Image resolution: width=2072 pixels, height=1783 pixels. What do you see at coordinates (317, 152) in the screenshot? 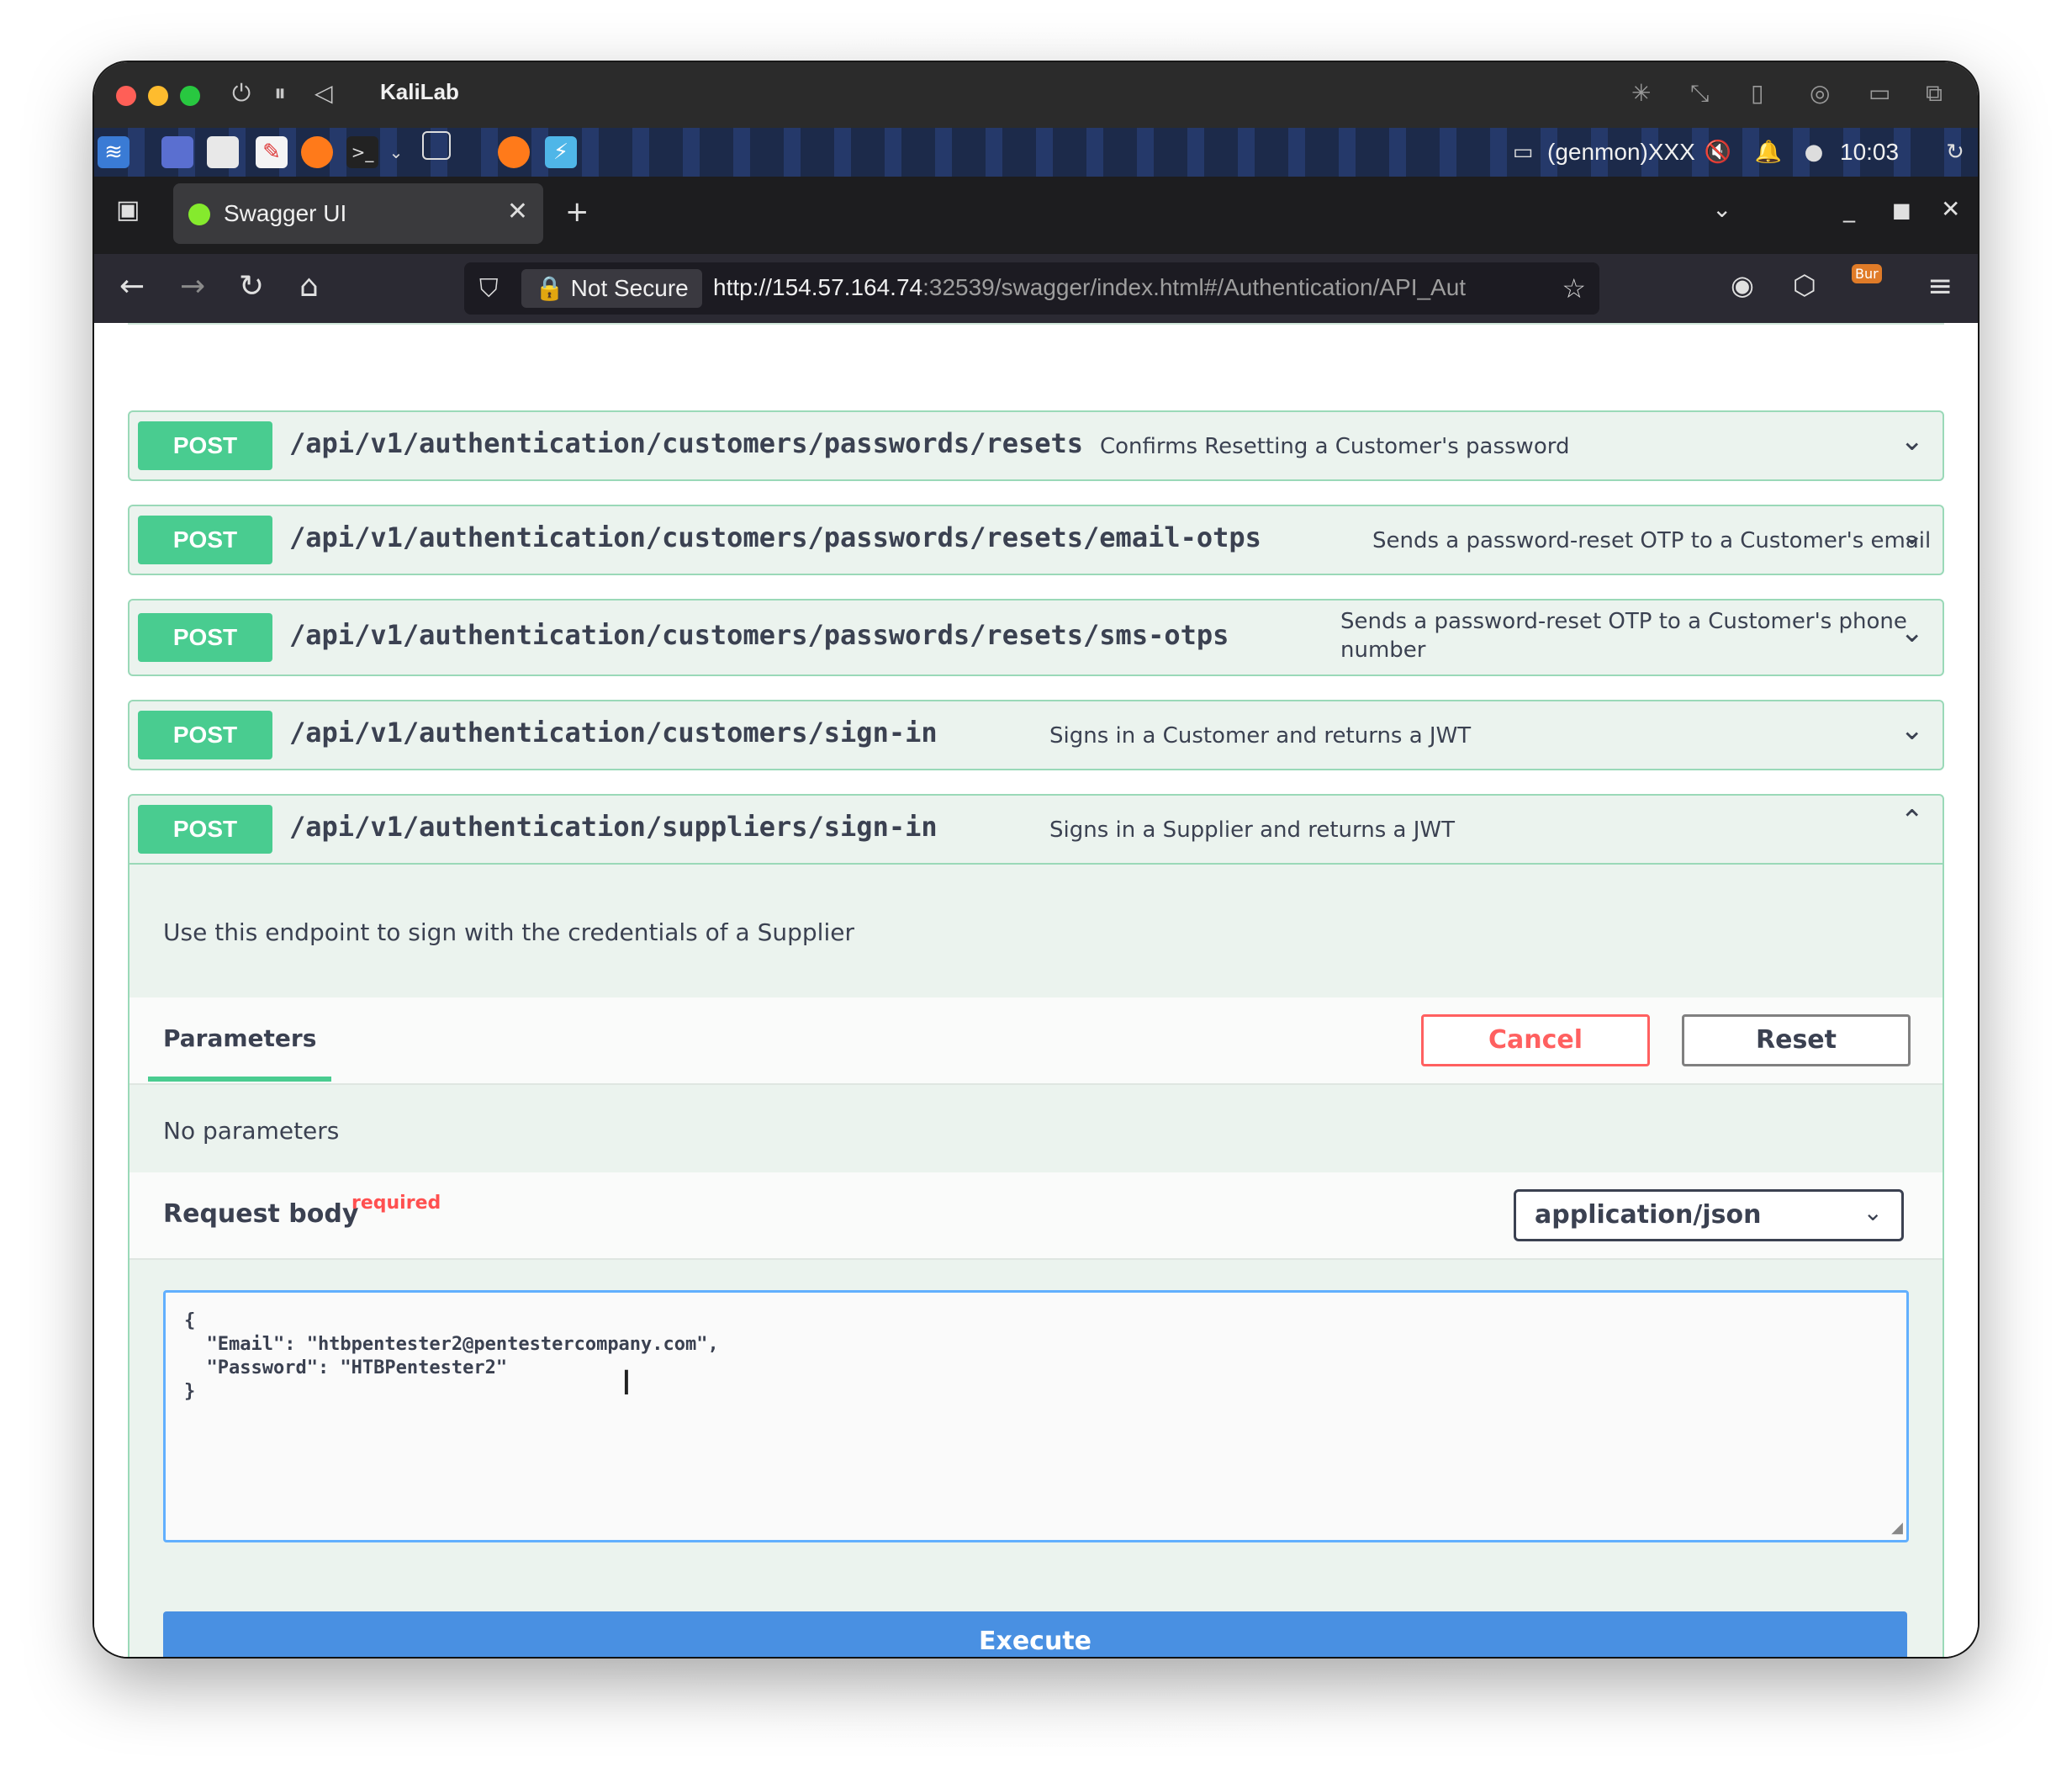
I see `firefox-launcher-icon` at bounding box center [317, 152].